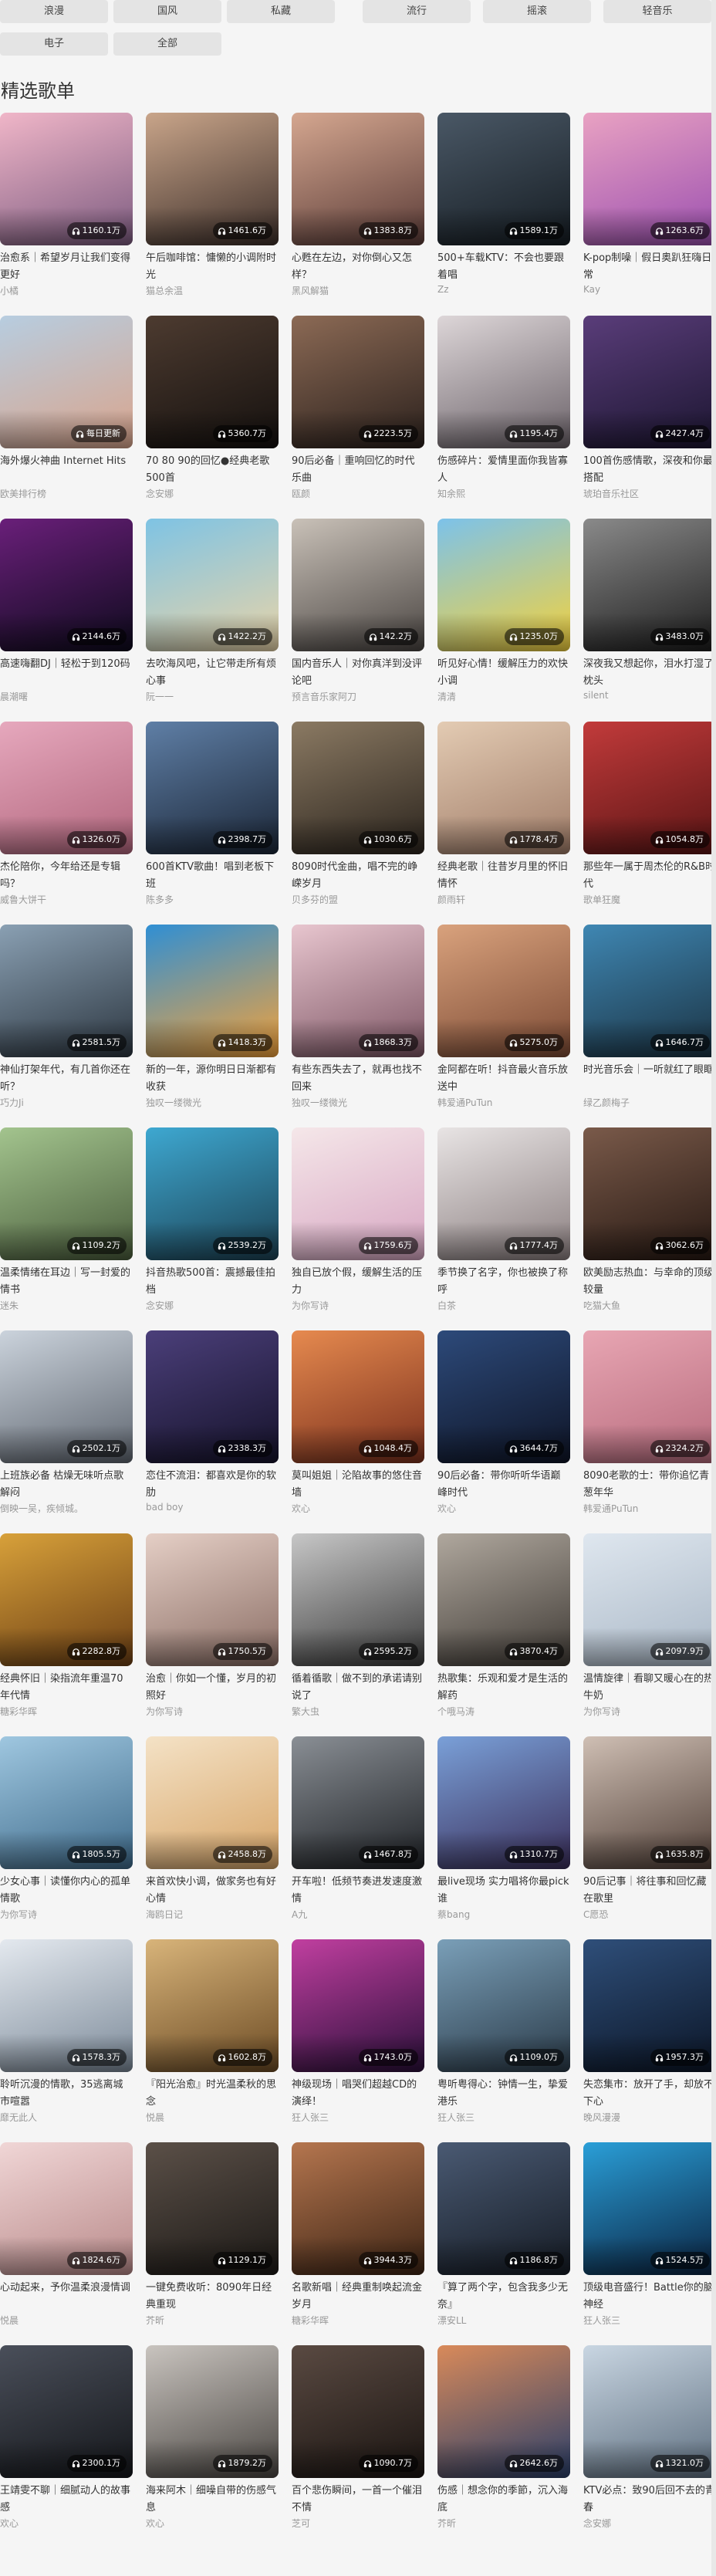 The width and height of the screenshot is (716, 2576). I want to click on playlist-card: 1868.3万 有些东西失去了，就再也找不回来 独叹一缕微光, so click(358, 1020).